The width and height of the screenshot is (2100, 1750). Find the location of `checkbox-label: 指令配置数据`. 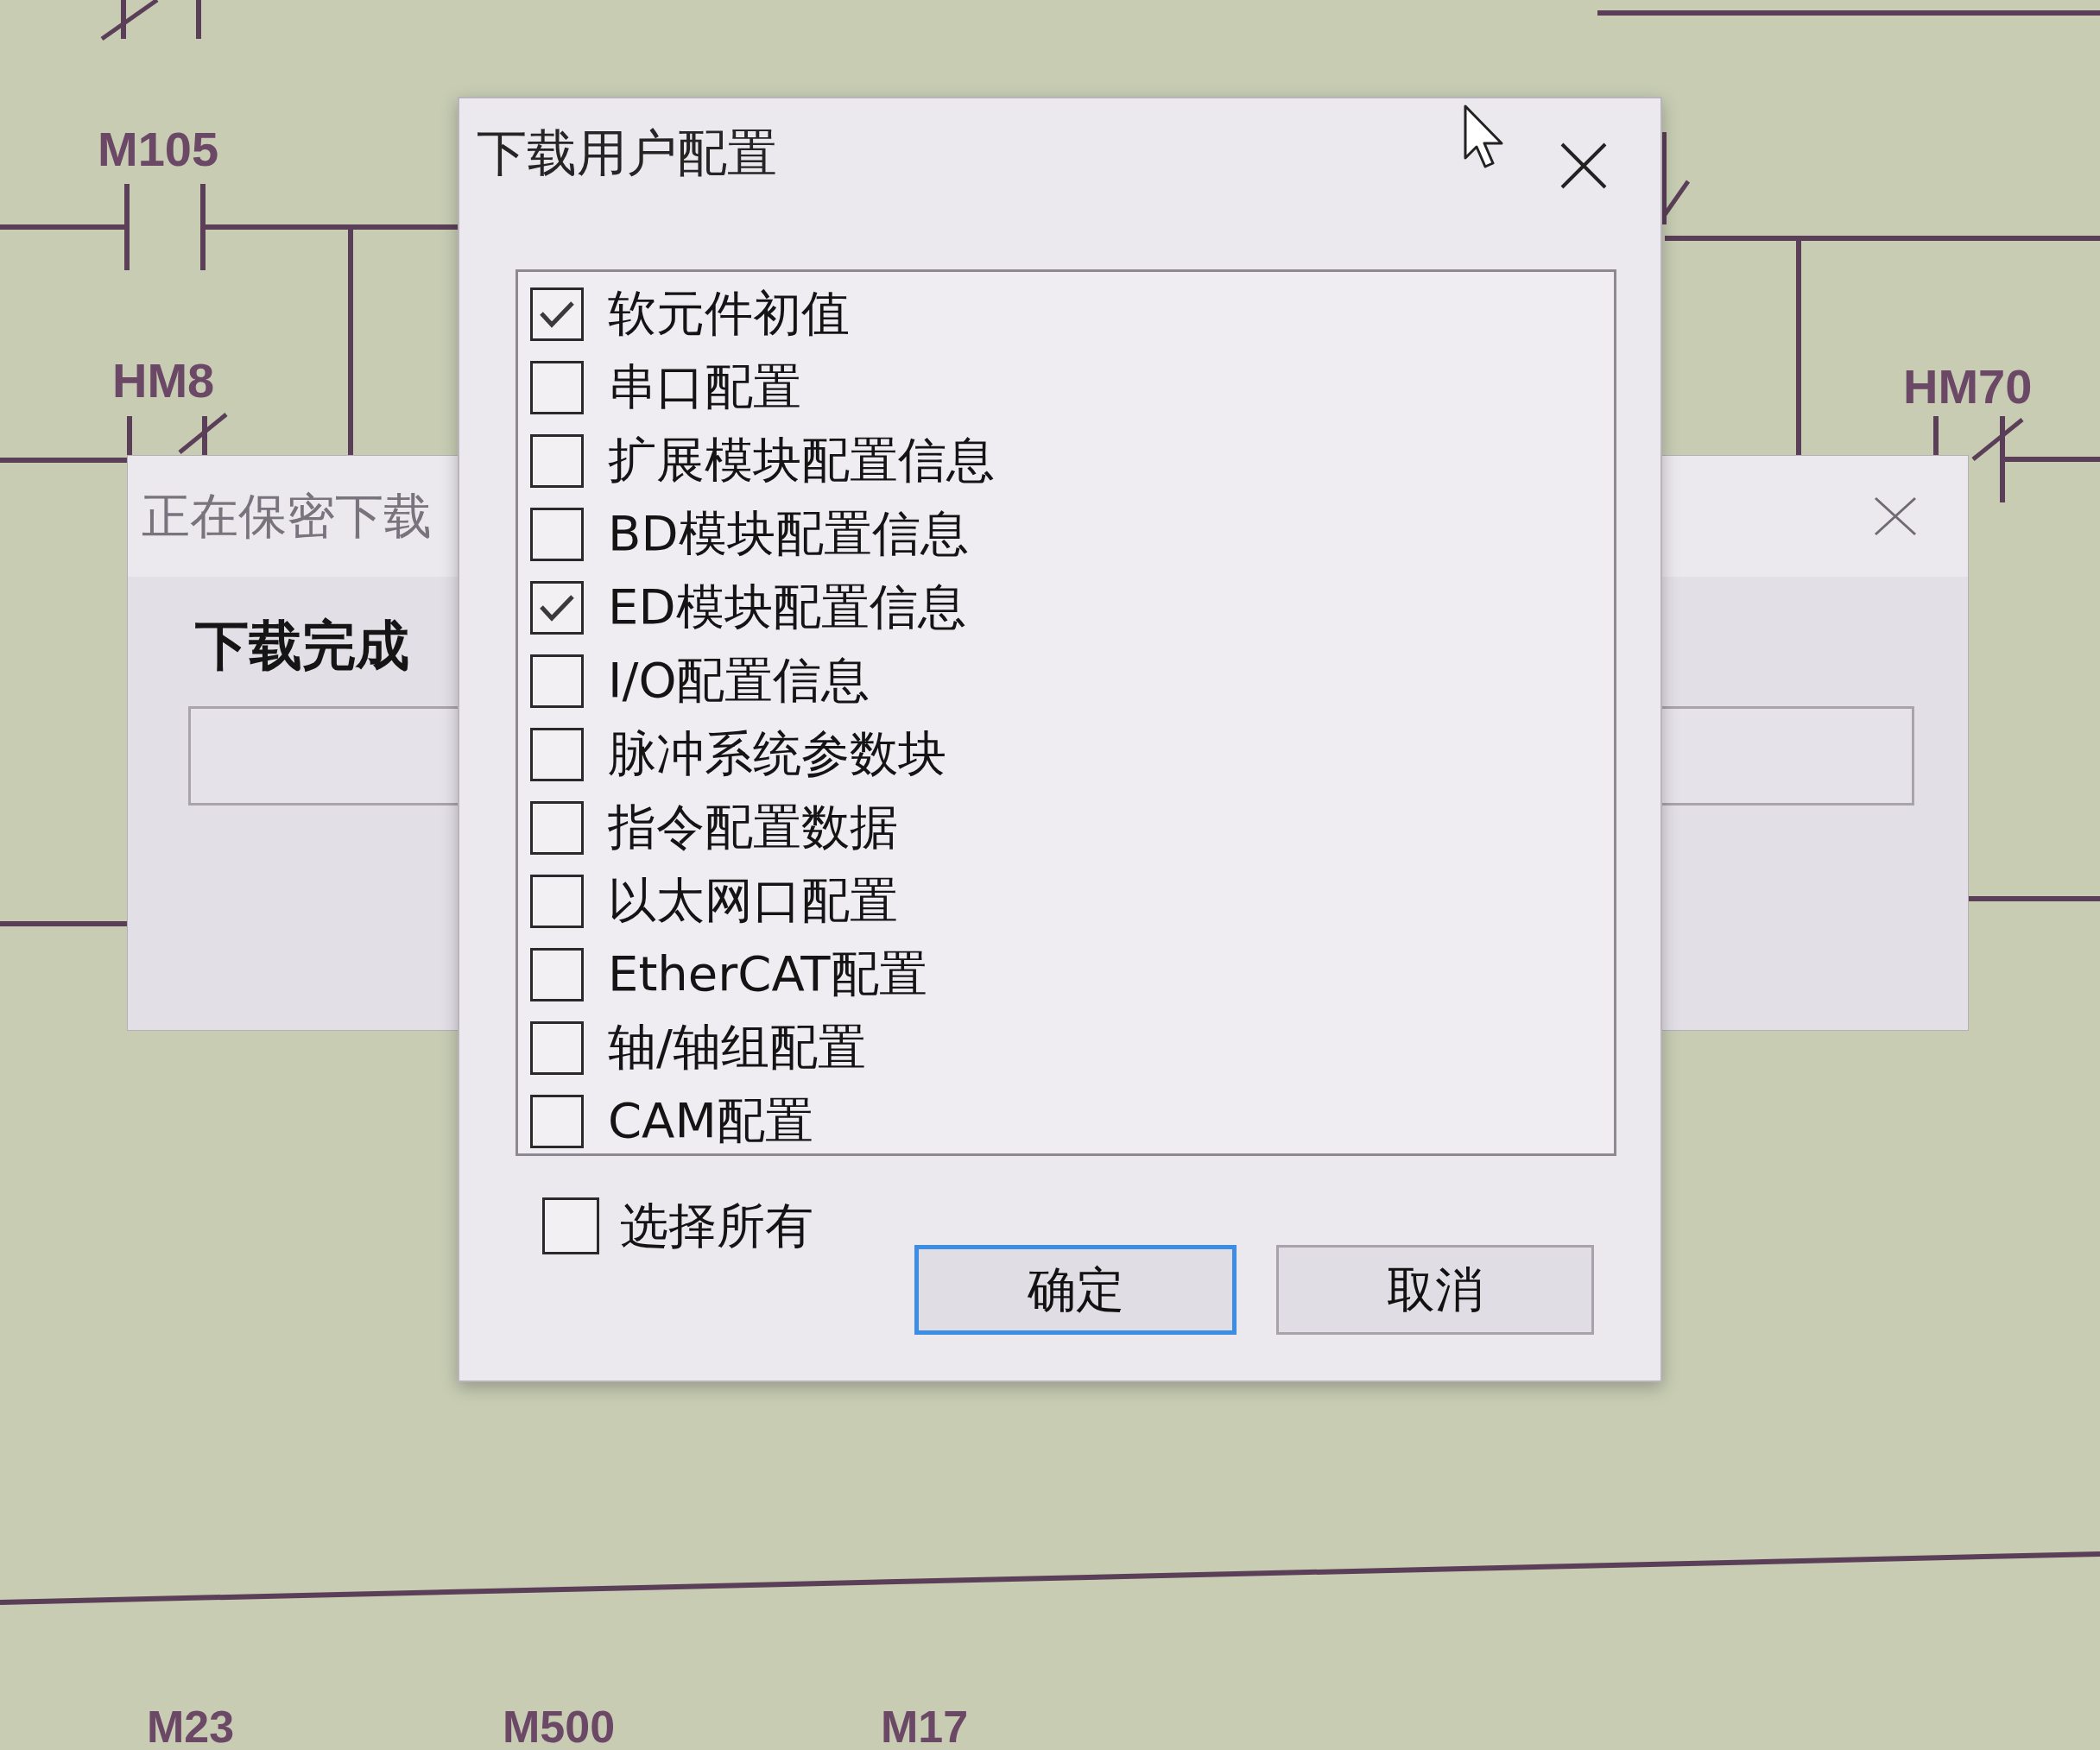

checkbox-label: 指令配置数据 is located at coordinates (753, 827).